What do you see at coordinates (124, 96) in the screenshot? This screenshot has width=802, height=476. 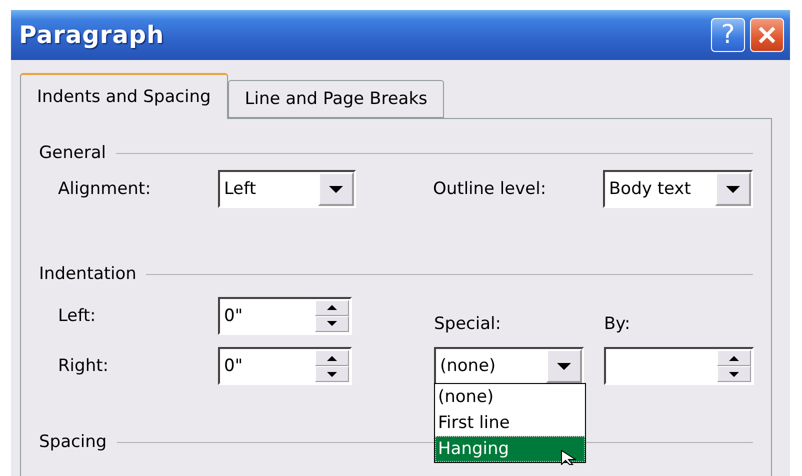 I see `tab: Indents and Spacing` at bounding box center [124, 96].